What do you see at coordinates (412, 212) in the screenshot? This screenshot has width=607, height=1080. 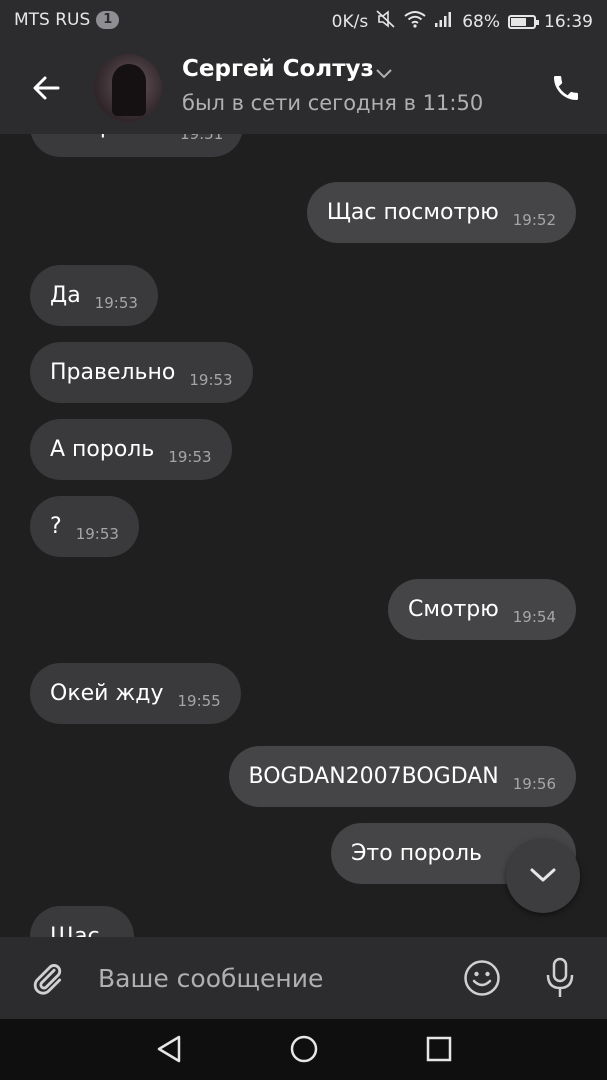 I see `message-text: Щас посмотрю` at bounding box center [412, 212].